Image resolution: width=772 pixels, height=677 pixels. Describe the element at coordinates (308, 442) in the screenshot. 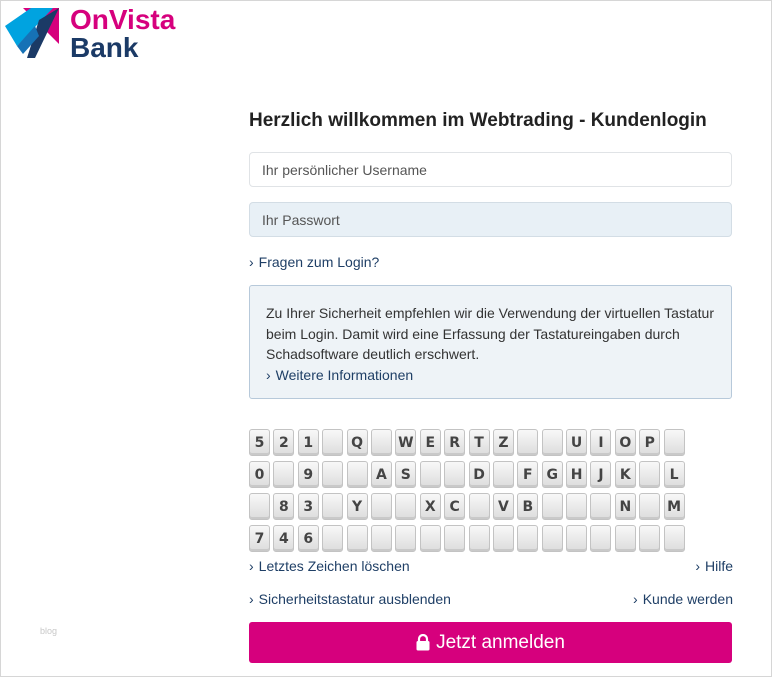

I see `key-1: 1` at that location.